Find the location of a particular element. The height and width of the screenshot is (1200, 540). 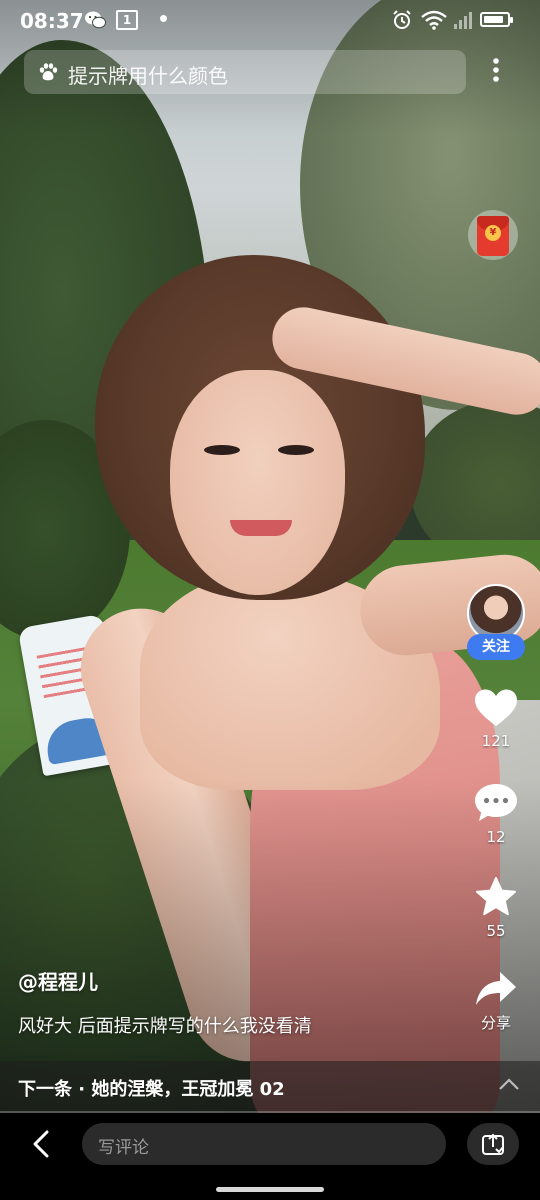

battery-level is located at coordinates (493, 19).